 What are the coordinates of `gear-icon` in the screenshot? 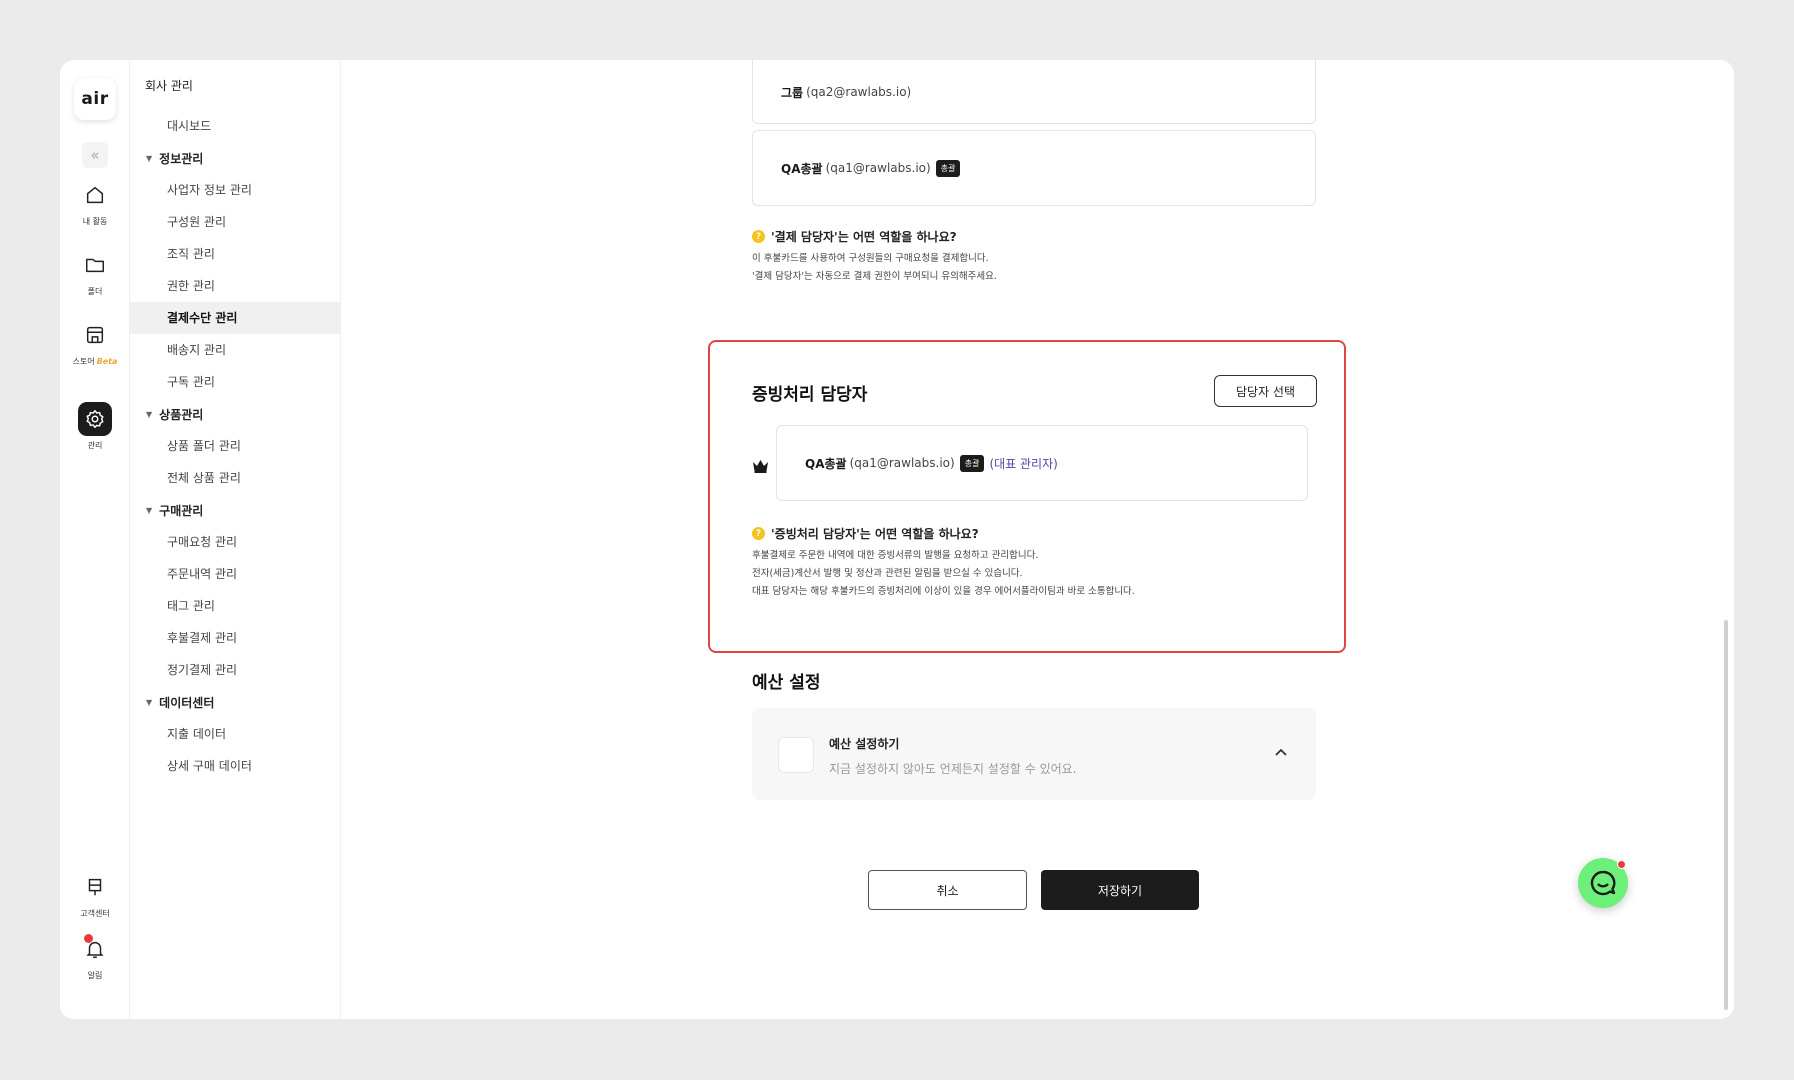 It's located at (95, 419).